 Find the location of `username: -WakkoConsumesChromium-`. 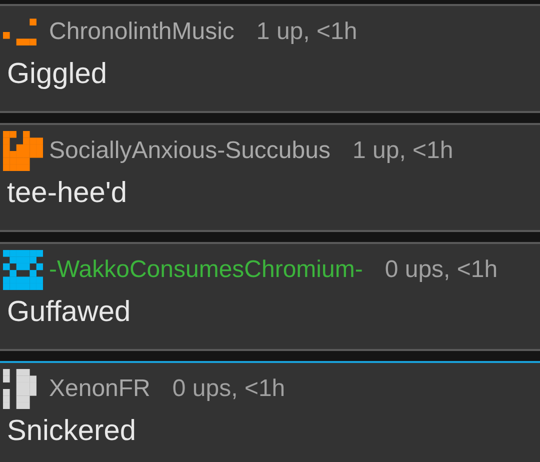

username: -WakkoConsumesChromium- is located at coordinates (206, 270).